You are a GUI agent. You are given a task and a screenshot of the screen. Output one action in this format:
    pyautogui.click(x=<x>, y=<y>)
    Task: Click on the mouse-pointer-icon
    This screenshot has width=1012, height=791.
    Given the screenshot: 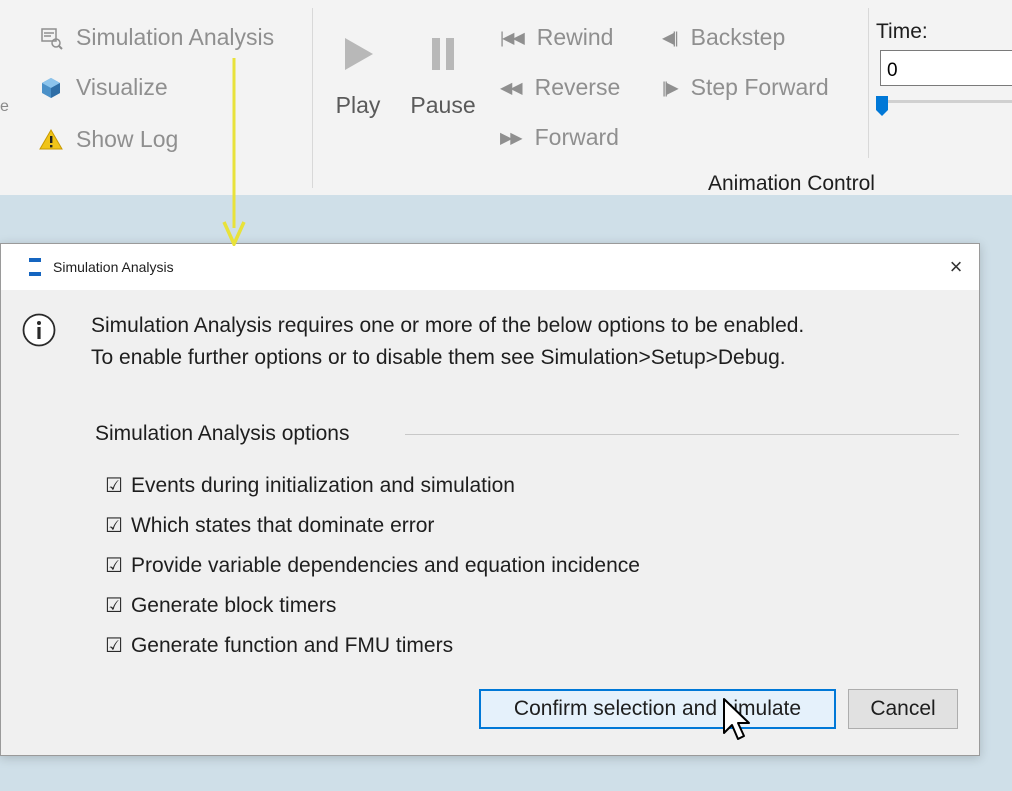 What is the action you would take?
    pyautogui.click(x=736, y=719)
    